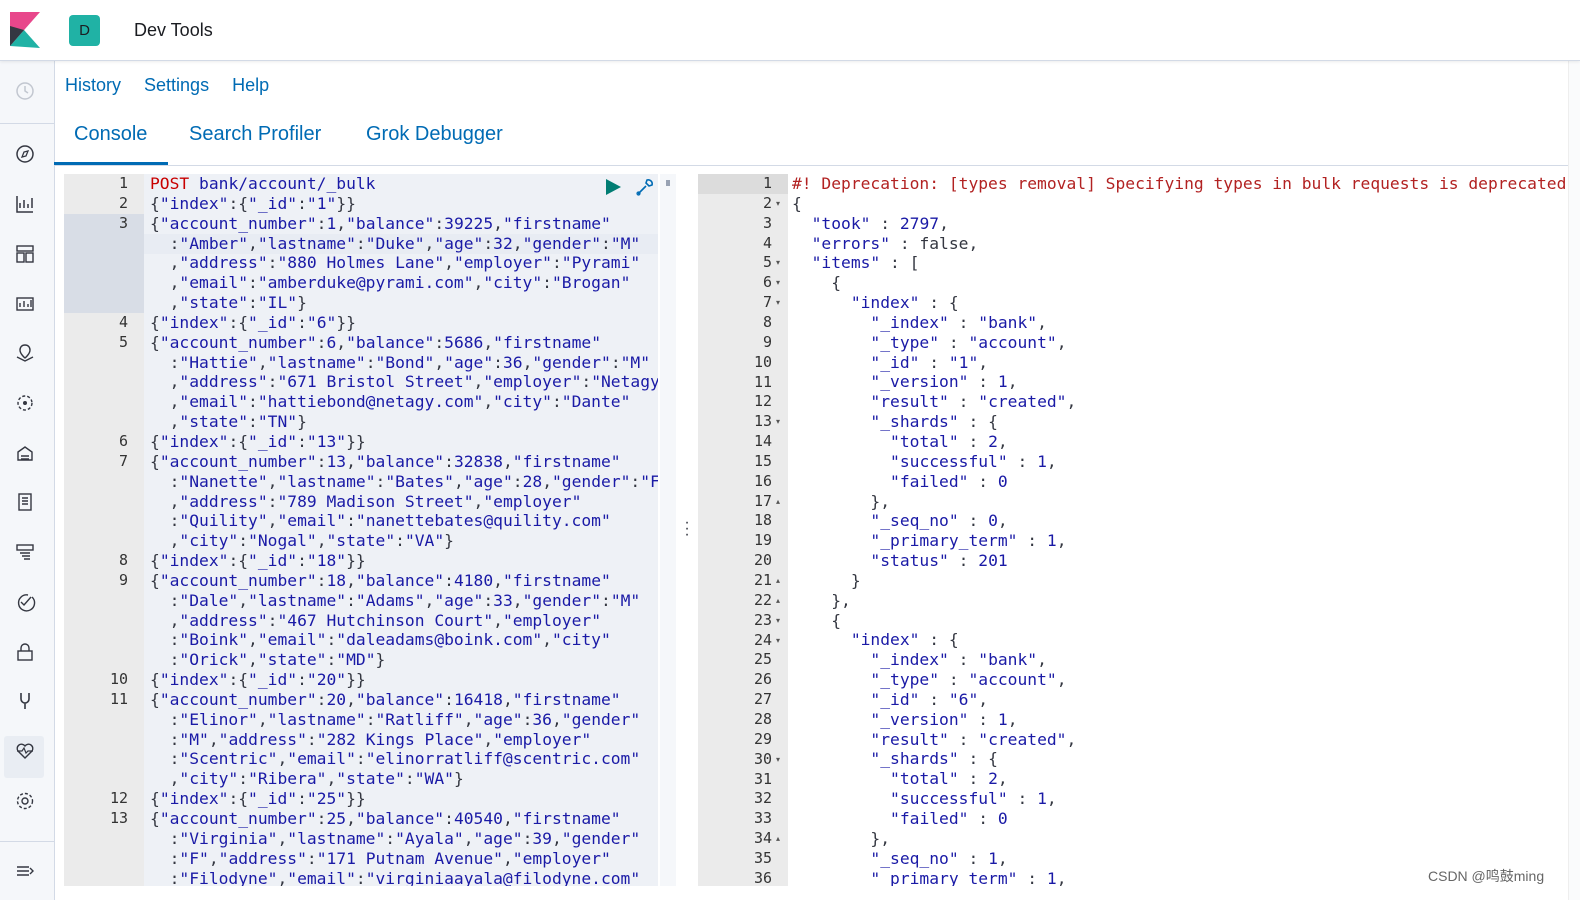  Describe the element at coordinates (25, 403) in the screenshot. I see `ml-icon` at that location.